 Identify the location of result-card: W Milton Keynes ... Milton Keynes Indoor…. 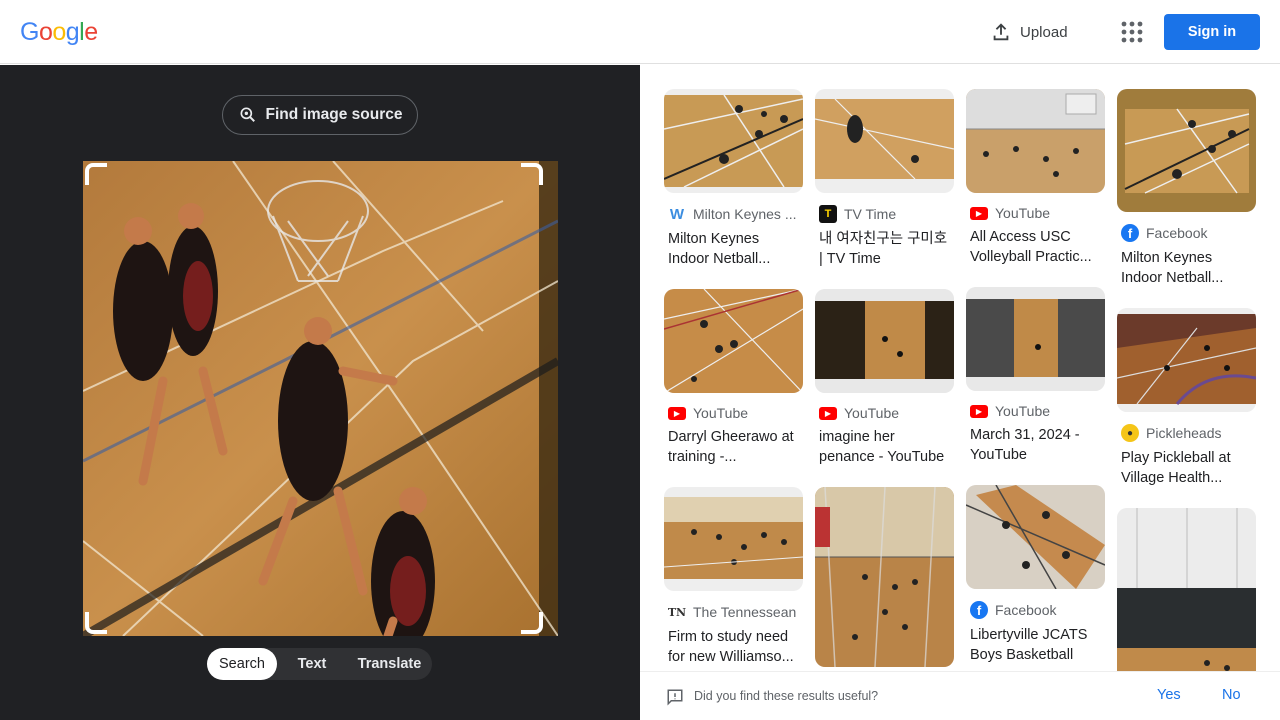
(733, 179).